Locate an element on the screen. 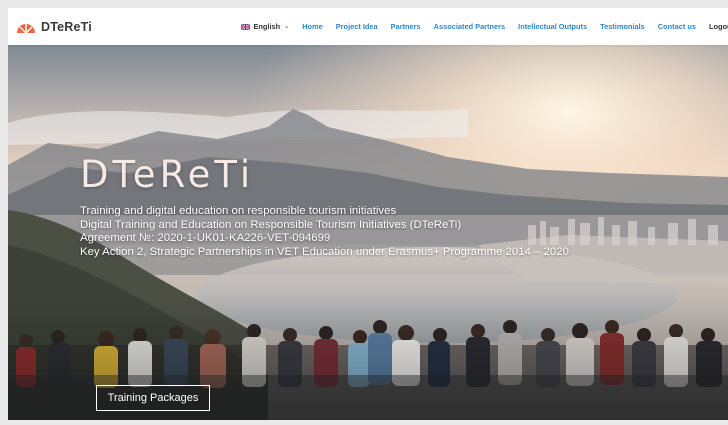  nav-project-idea: Project Idea is located at coordinates (357, 26).